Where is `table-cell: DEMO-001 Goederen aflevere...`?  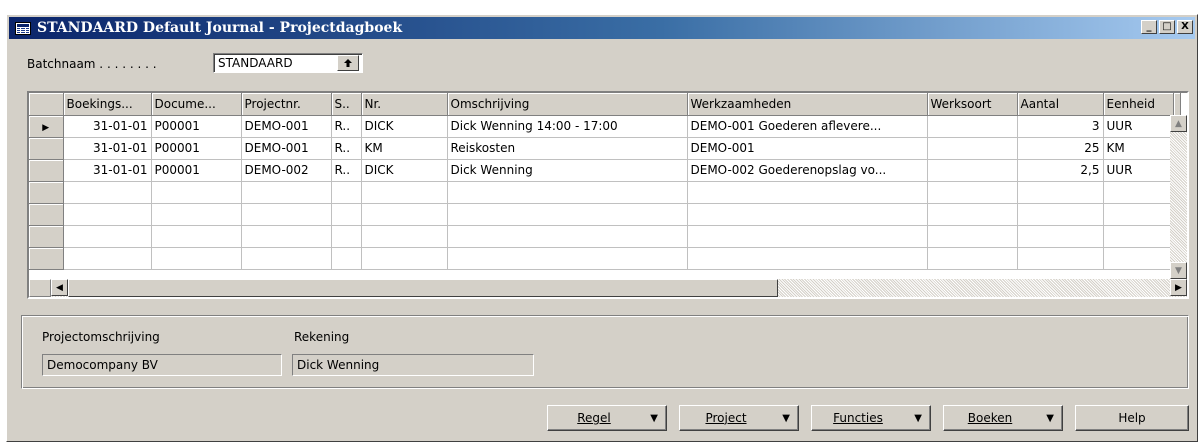 table-cell: DEMO-001 Goederen aflevere... is located at coordinates (807, 126).